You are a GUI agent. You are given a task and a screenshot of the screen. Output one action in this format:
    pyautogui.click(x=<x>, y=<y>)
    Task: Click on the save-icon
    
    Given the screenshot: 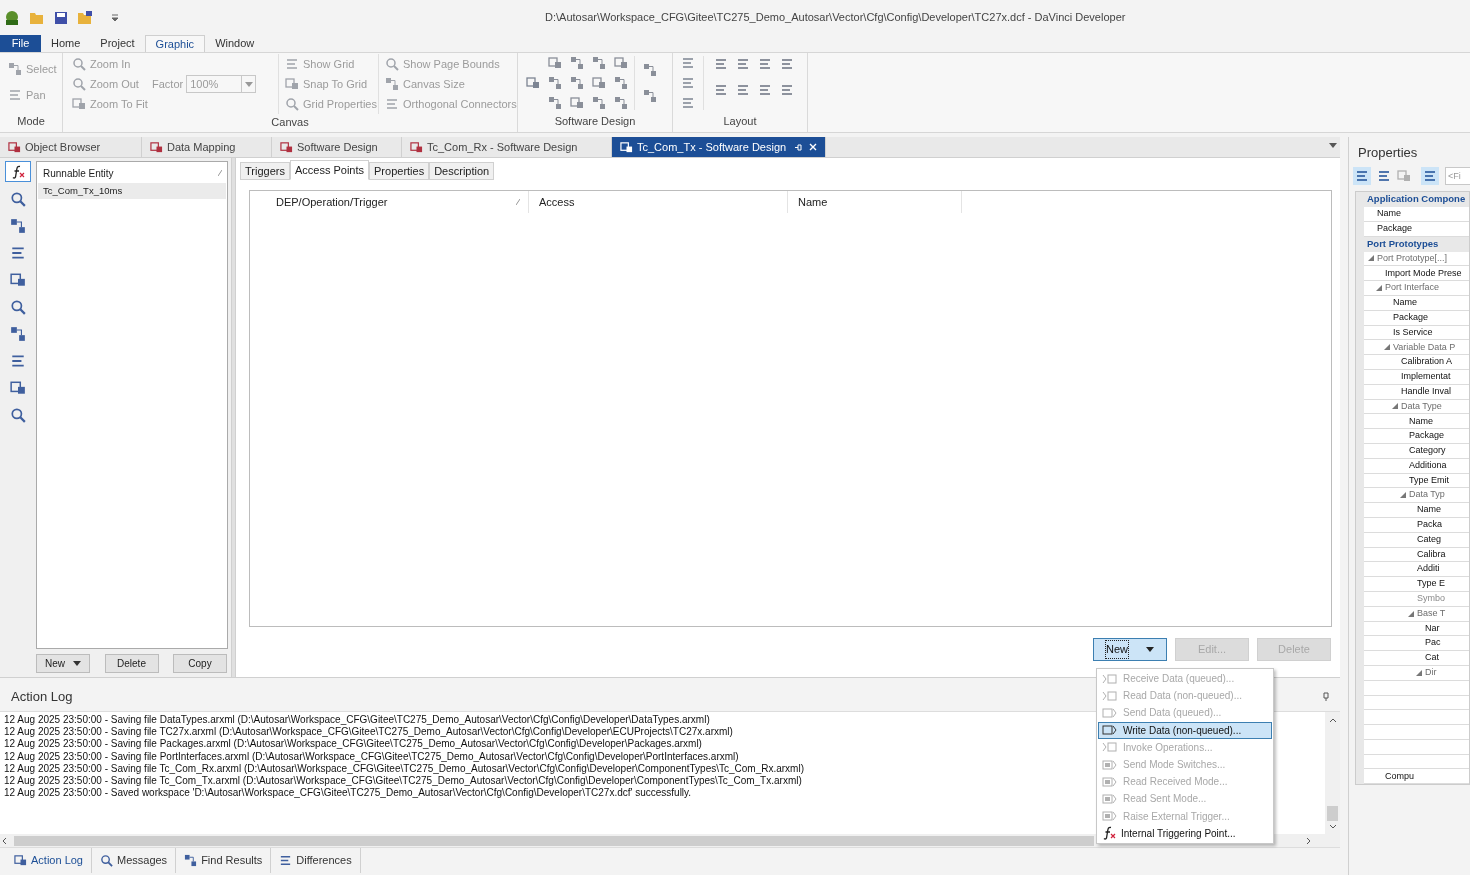 What is the action you would take?
    pyautogui.click(x=61, y=17)
    